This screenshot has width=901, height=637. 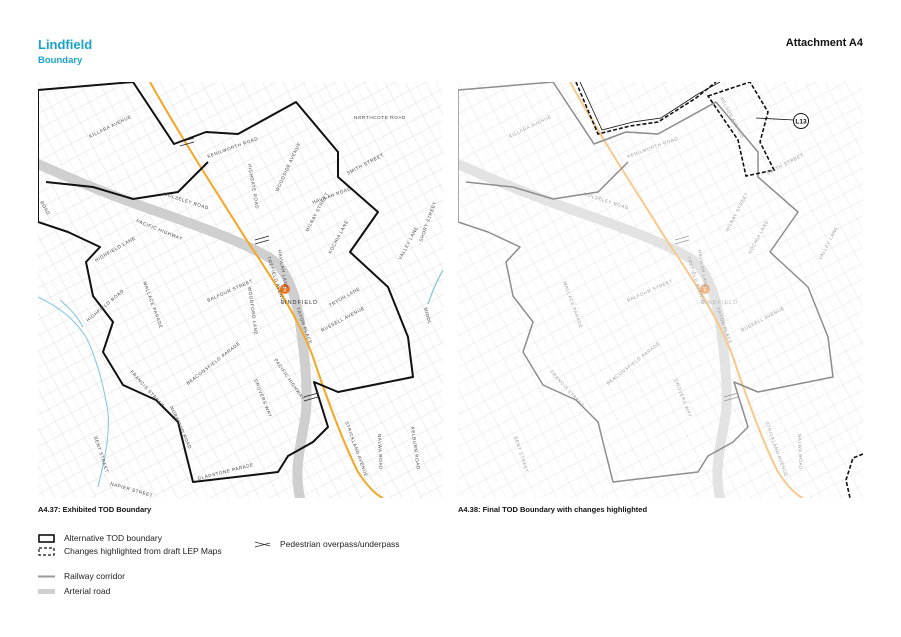 I want to click on legend-label-pedestrian: Pedestrian overpass/underpass, so click(x=340, y=544).